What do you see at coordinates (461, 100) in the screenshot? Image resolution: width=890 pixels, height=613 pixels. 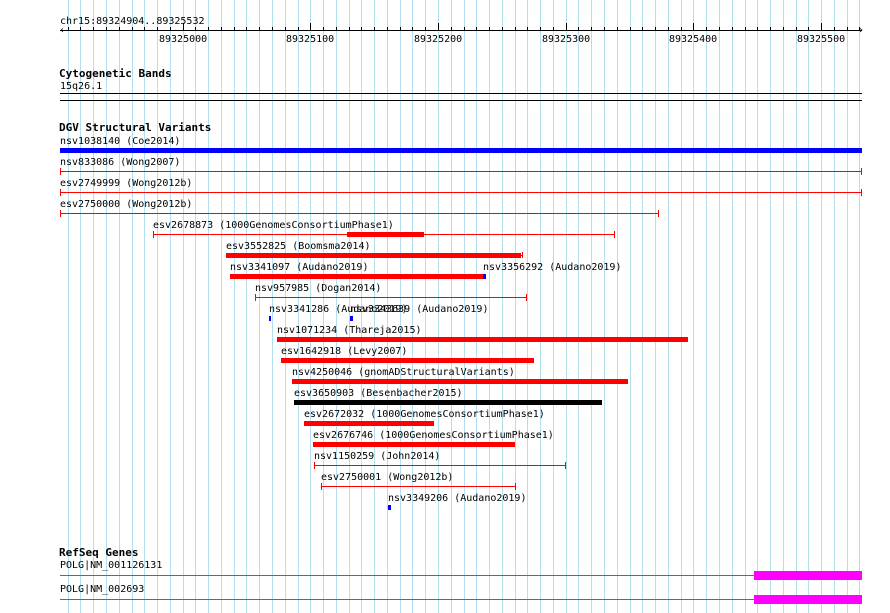 I see `cytoband-bar-bottom` at bounding box center [461, 100].